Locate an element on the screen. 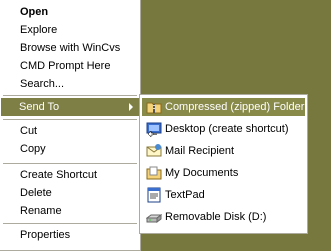  menu-item-browse-wincvs: Browse with WinCvs is located at coordinates (70, 48).